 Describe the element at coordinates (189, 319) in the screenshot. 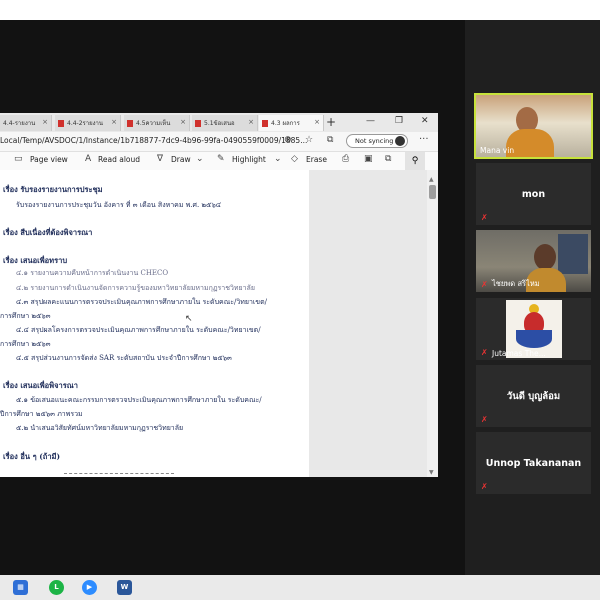

I see `mouse-cursor-icon: ↖` at that location.